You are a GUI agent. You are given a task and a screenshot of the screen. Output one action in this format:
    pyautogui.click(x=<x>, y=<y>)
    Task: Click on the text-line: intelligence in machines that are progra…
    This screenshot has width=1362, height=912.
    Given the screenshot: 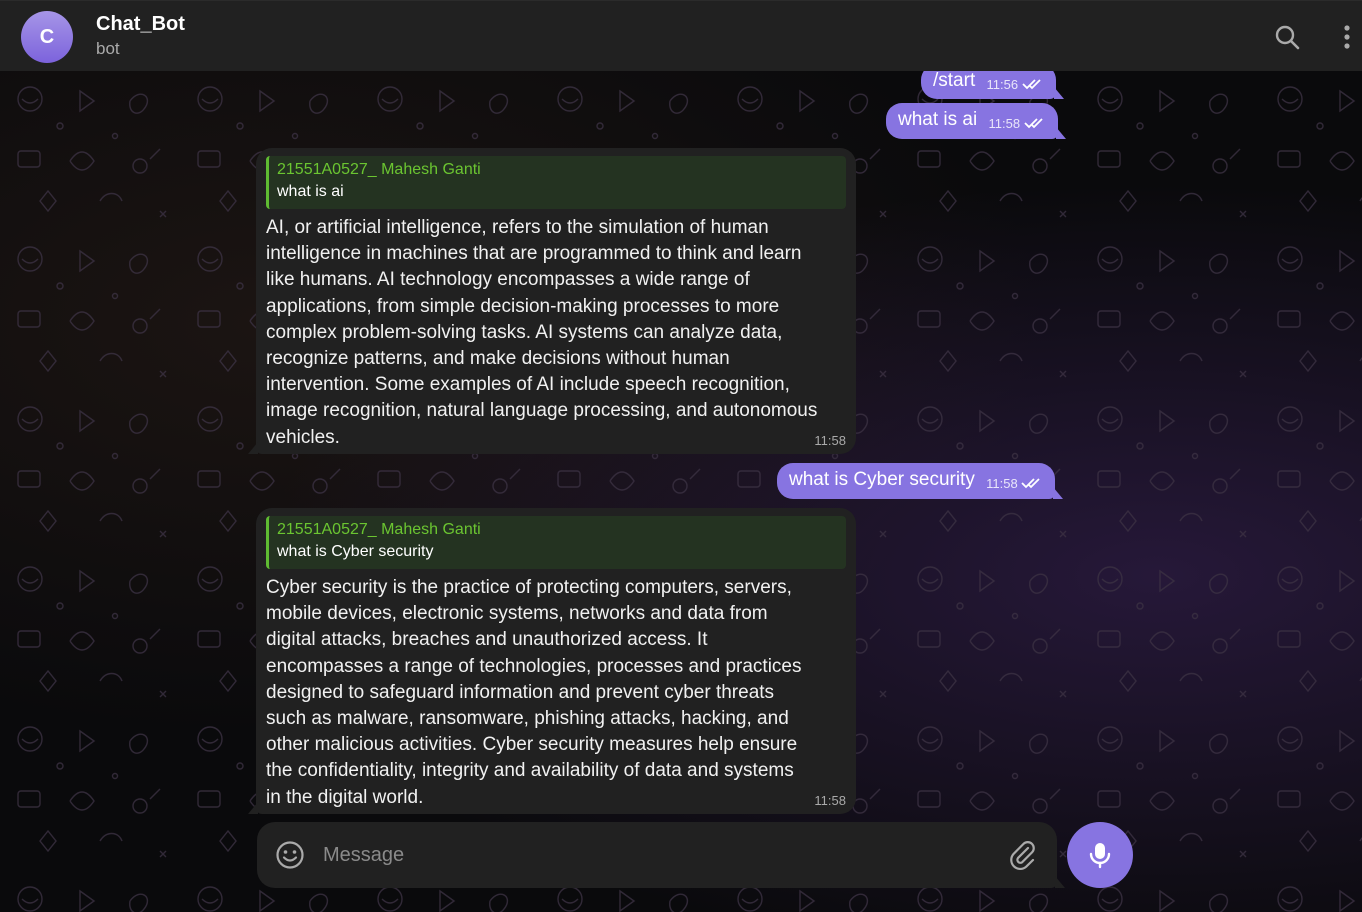 What is the action you would take?
    pyautogui.click(x=534, y=254)
    